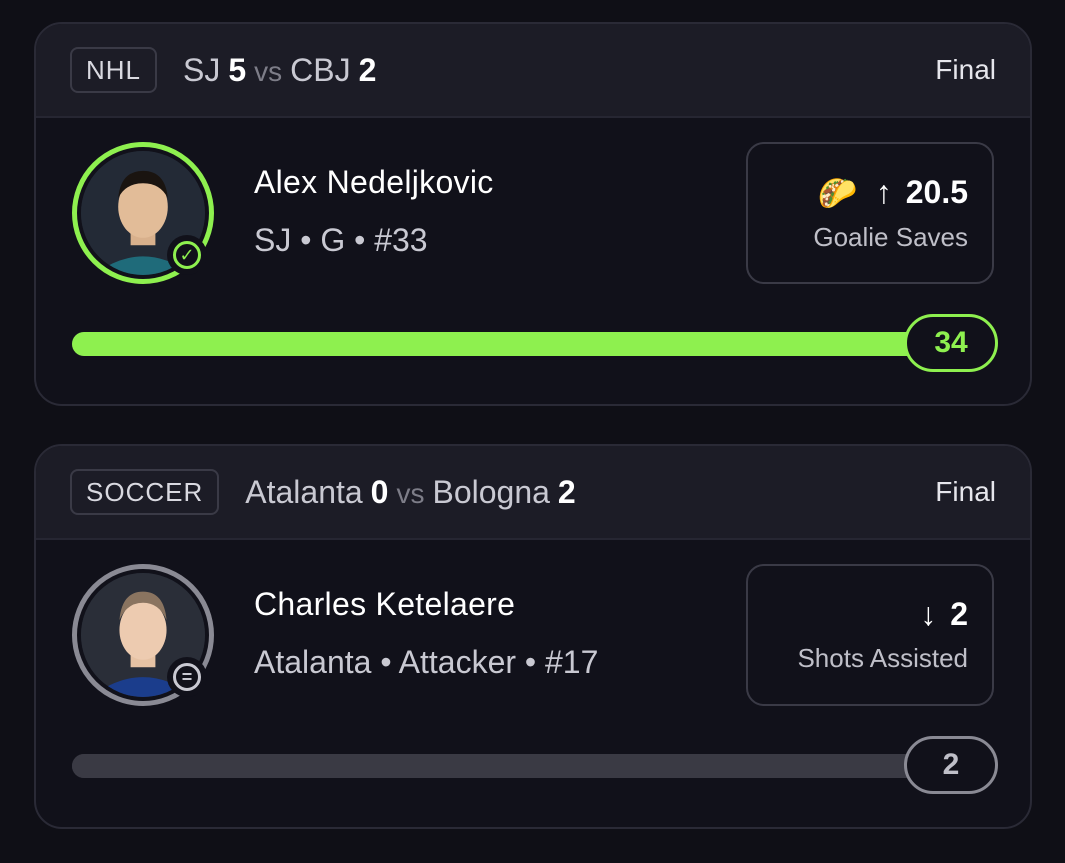  I want to click on player-avatar: ✓, so click(143, 213).